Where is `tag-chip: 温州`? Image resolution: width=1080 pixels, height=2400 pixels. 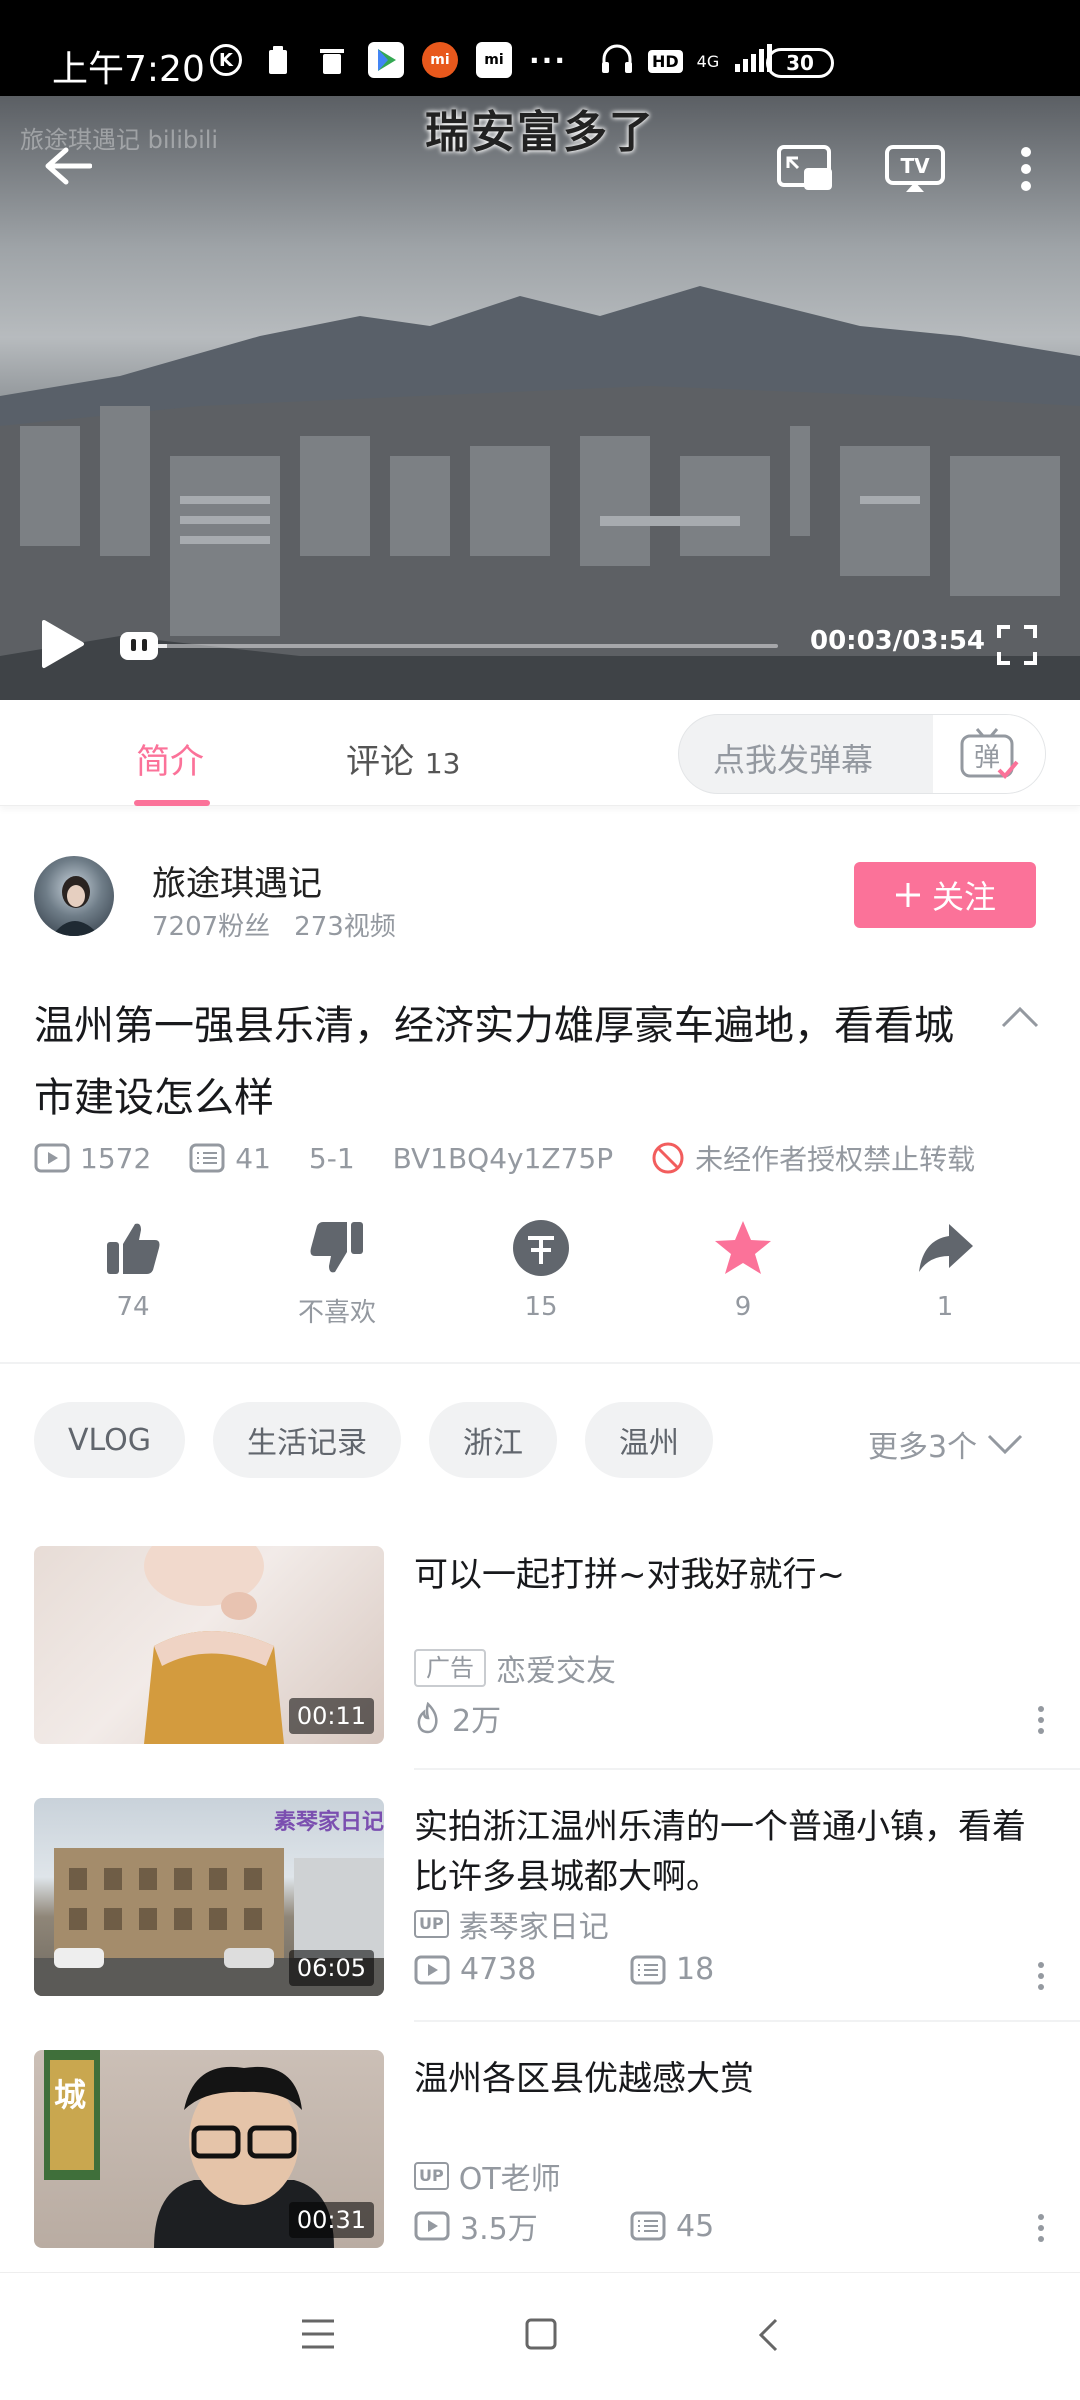
tag-chip: 温州 is located at coordinates (649, 1440).